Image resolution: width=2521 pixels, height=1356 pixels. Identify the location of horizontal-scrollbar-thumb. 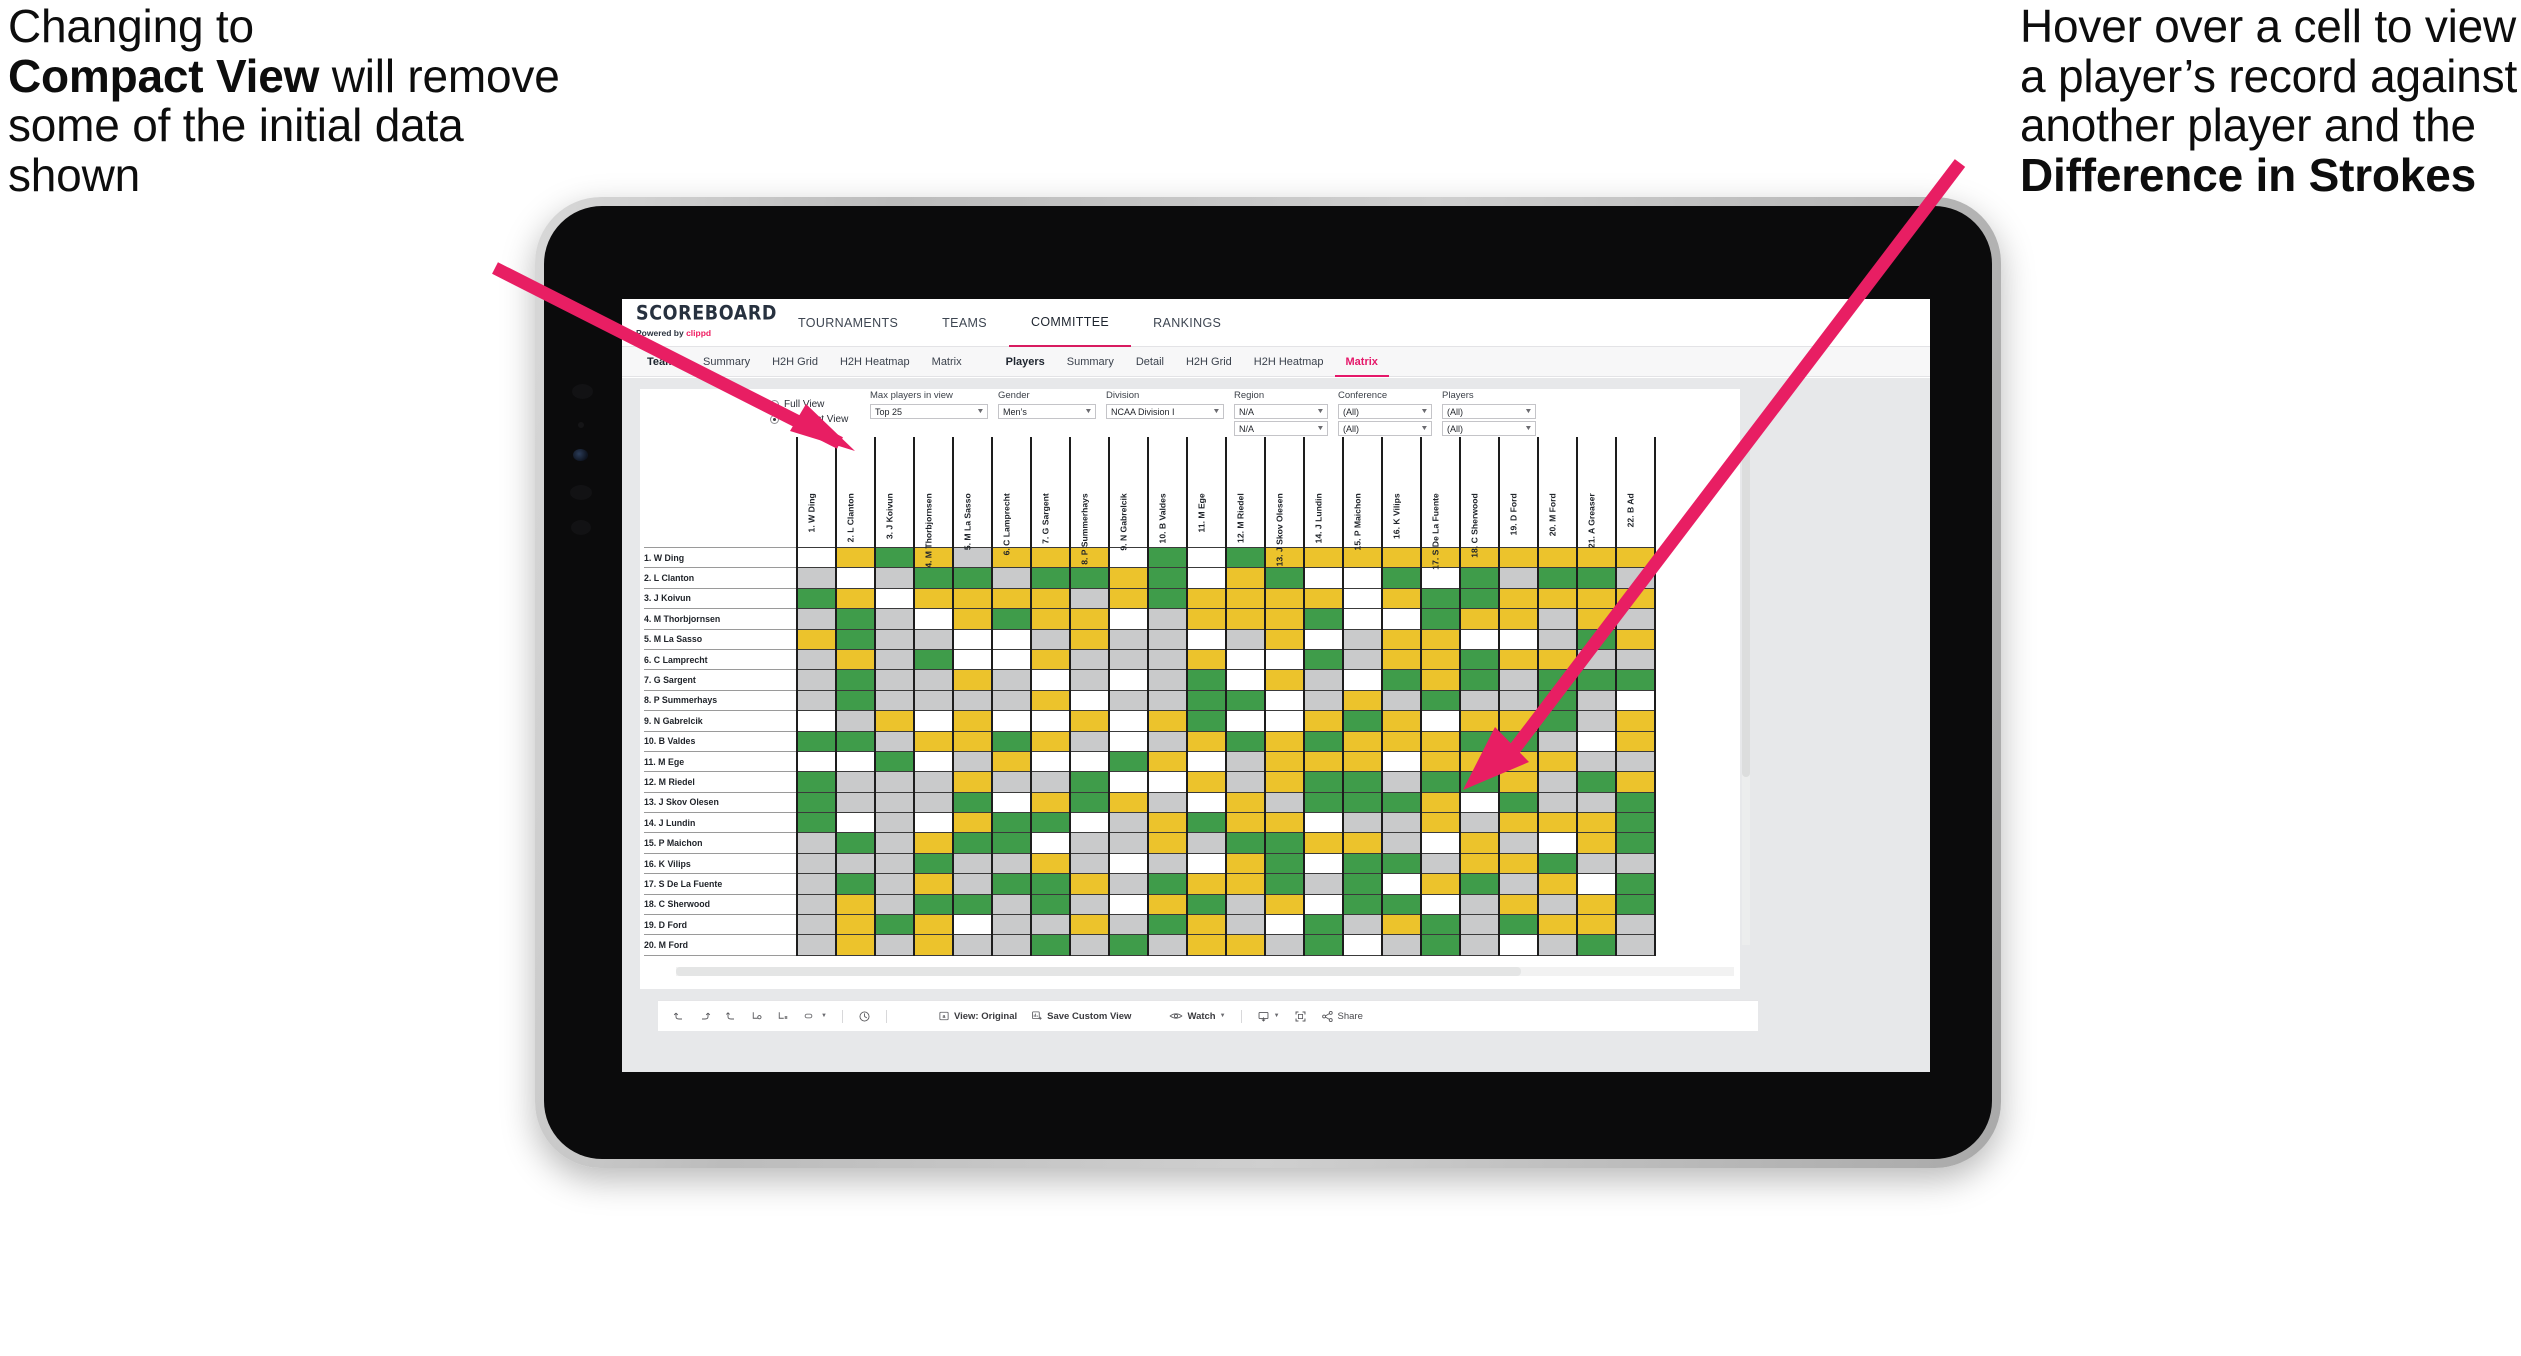
(1098, 971).